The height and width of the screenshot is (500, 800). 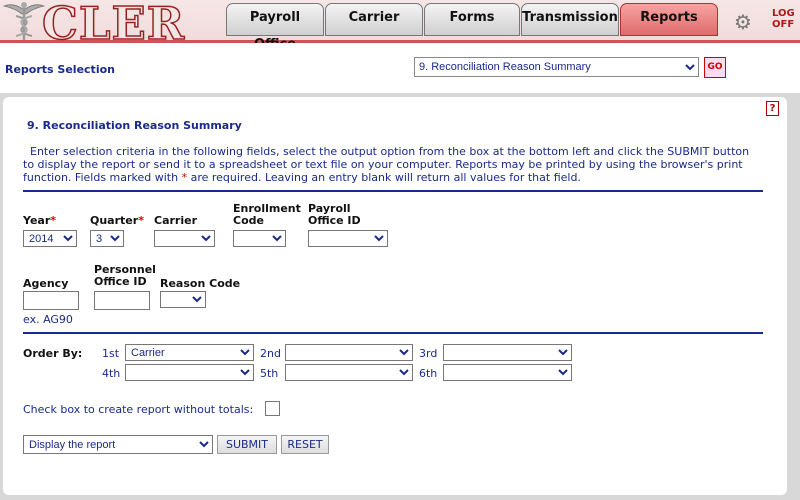 I want to click on year-required-marker: *, so click(x=53, y=220).